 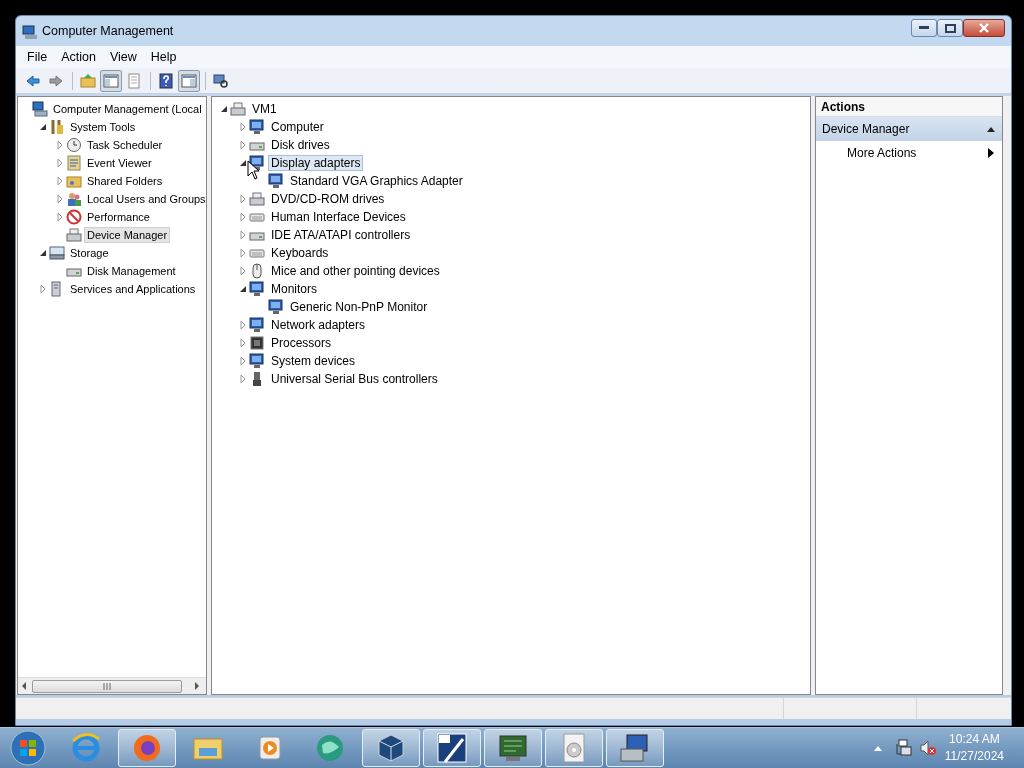 What do you see at coordinates (74, 181) in the screenshot?
I see `shared-folder-icon` at bounding box center [74, 181].